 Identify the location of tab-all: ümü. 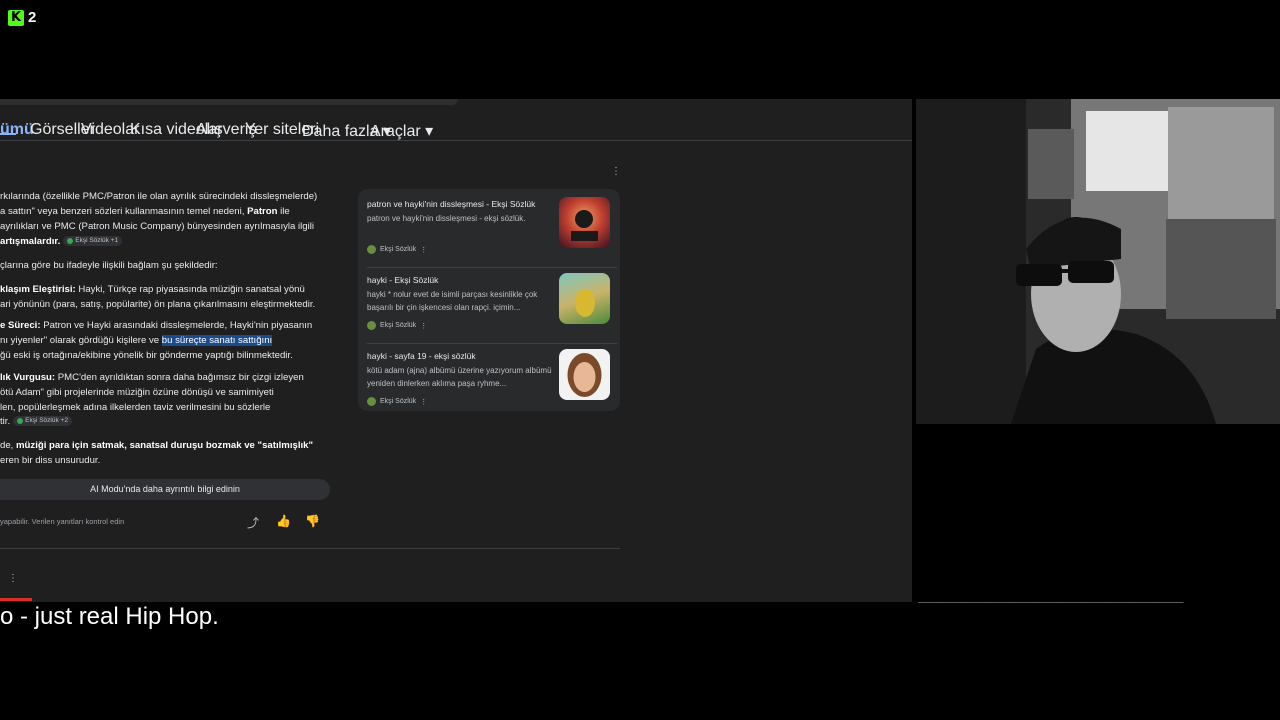
(17, 130).